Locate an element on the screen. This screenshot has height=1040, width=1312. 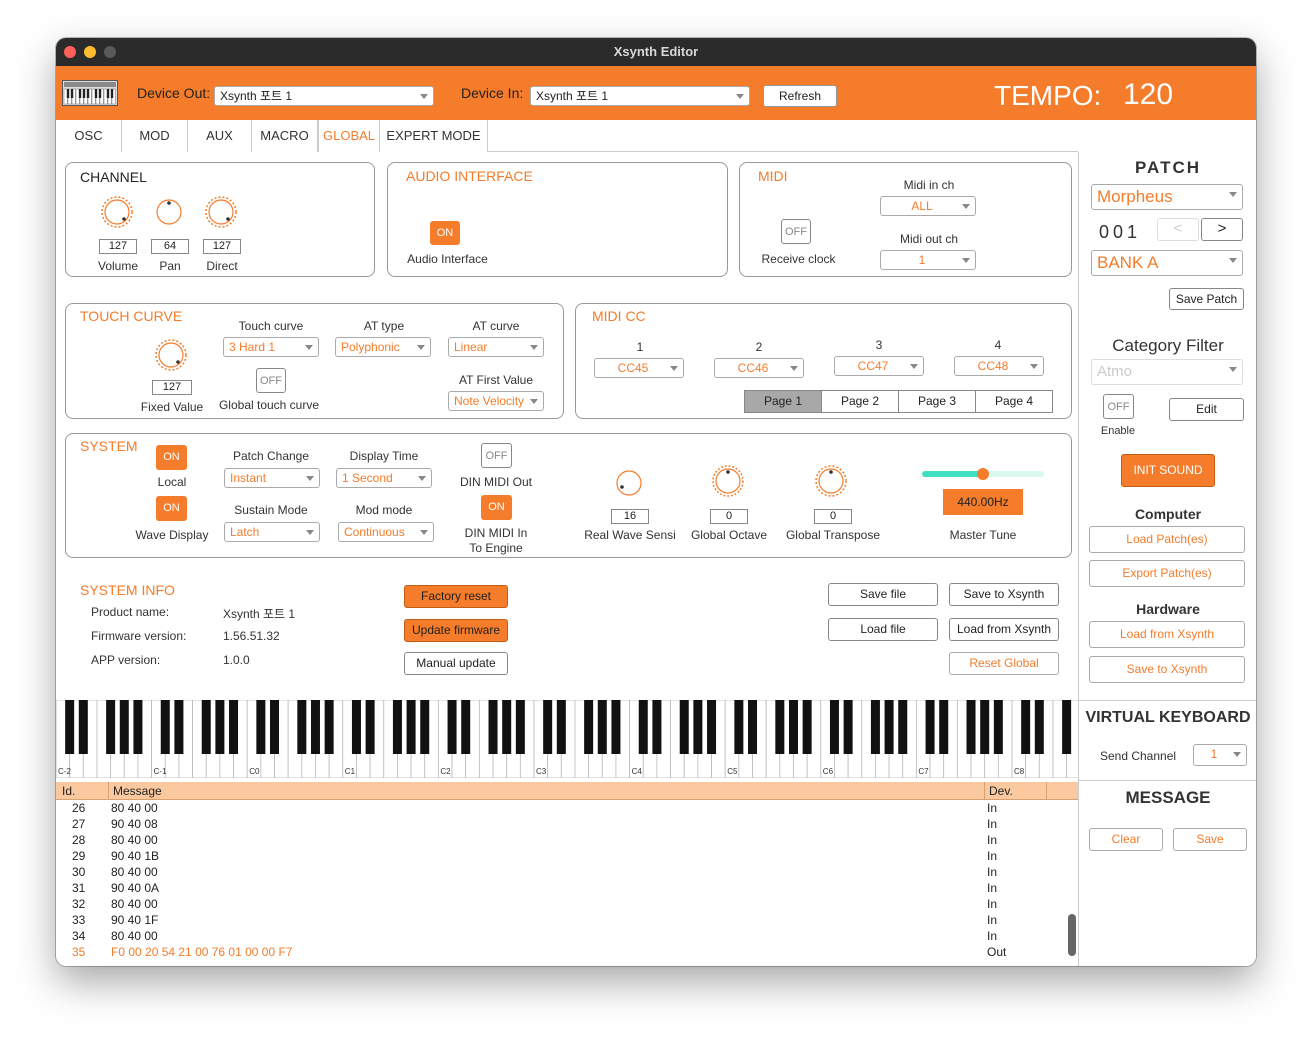
minimize-window-button is located at coordinates (90, 52).